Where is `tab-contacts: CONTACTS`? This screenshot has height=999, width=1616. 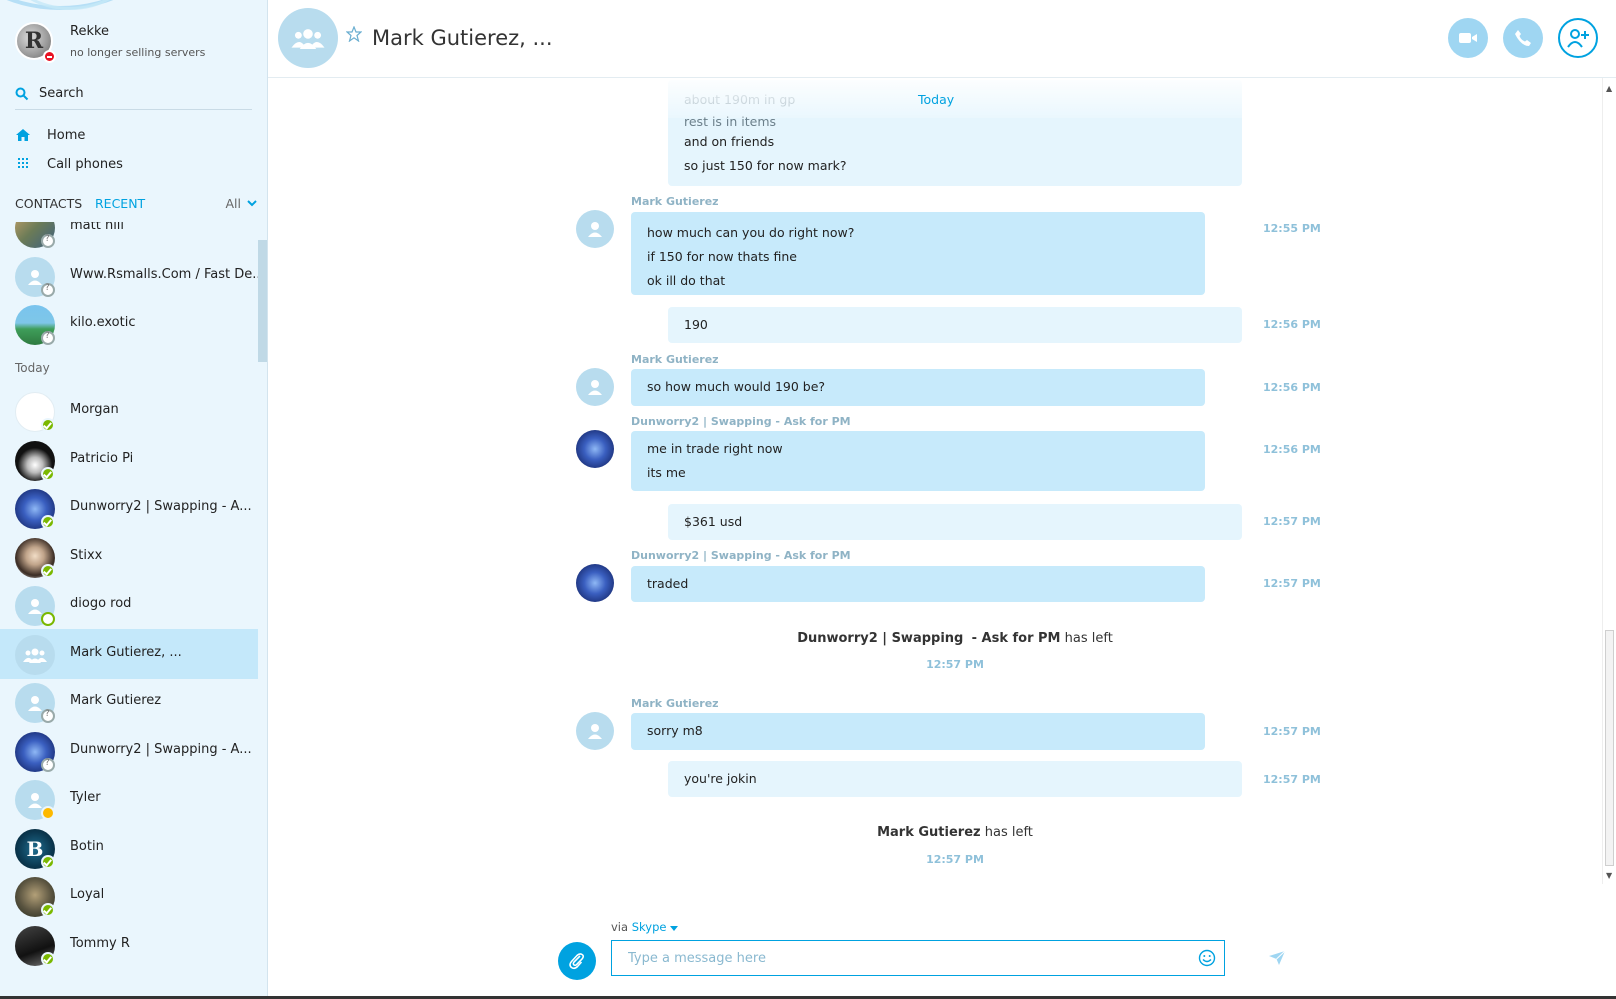 tab-contacts: CONTACTS is located at coordinates (48, 203).